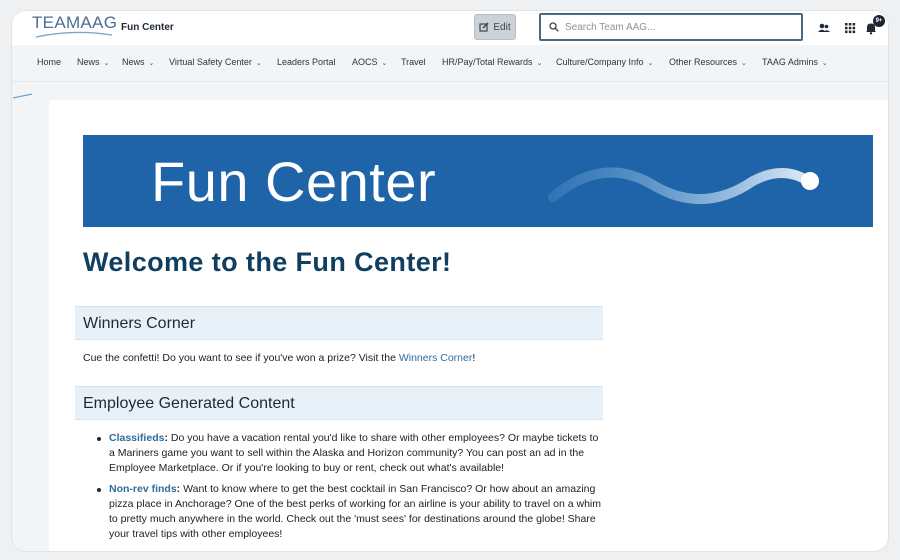  I want to click on nav-taag-admins: TAAG Admins ⌄, so click(795, 62).